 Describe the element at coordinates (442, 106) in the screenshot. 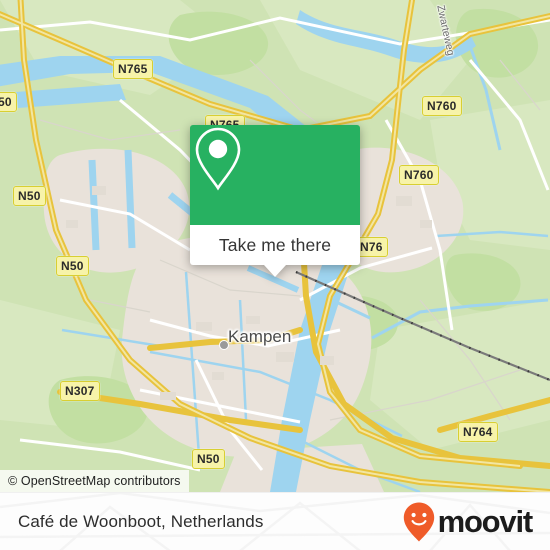

I see `road-shield-n760-a: N760` at that location.